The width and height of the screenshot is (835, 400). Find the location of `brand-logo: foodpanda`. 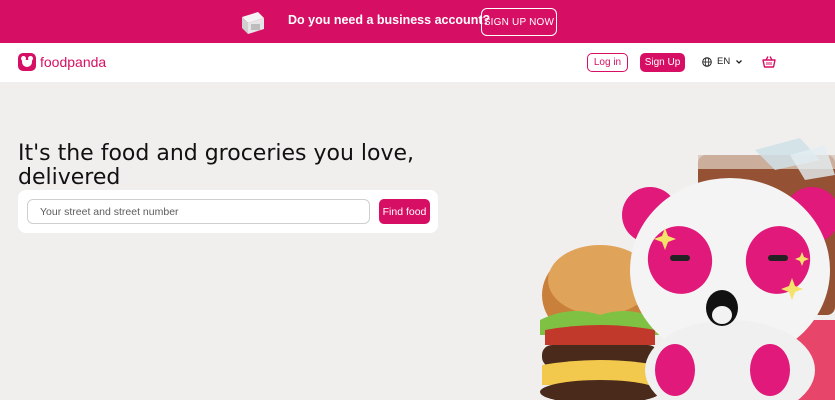

brand-logo: foodpanda is located at coordinates (62, 62).